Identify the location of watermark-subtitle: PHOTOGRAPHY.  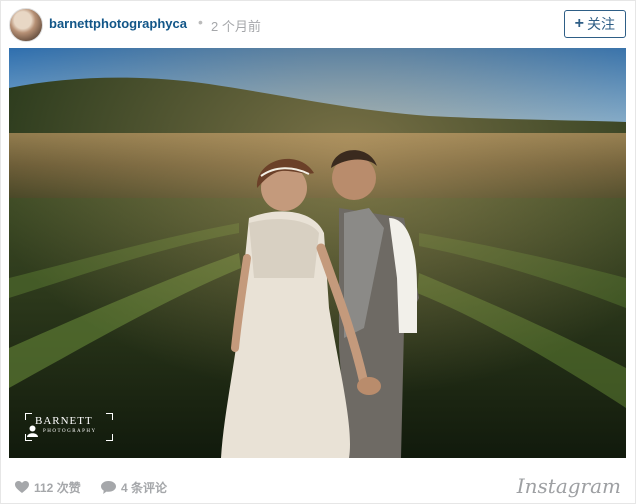
(70, 431).